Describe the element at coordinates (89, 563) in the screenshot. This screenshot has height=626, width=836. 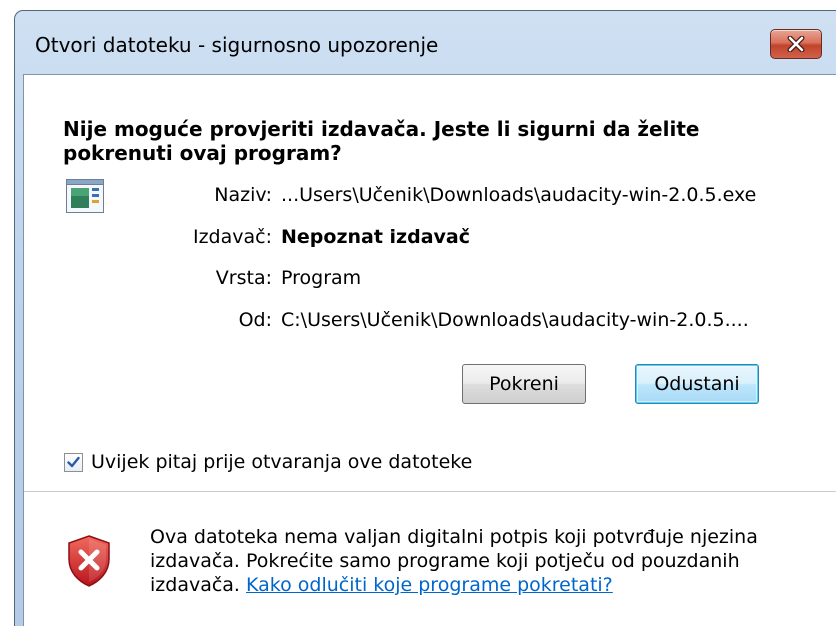
I see `security-shield-error-icon` at that location.